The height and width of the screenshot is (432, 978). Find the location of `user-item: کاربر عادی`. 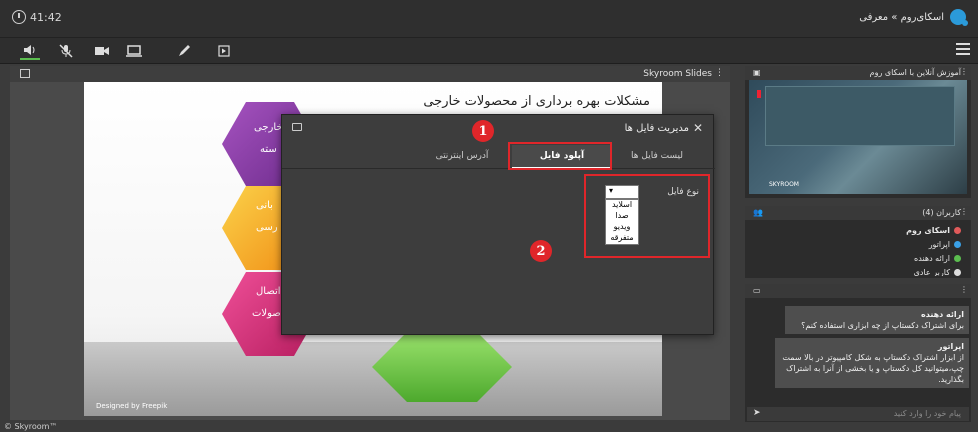

user-item: کاربر عادی is located at coordinates (937, 272).